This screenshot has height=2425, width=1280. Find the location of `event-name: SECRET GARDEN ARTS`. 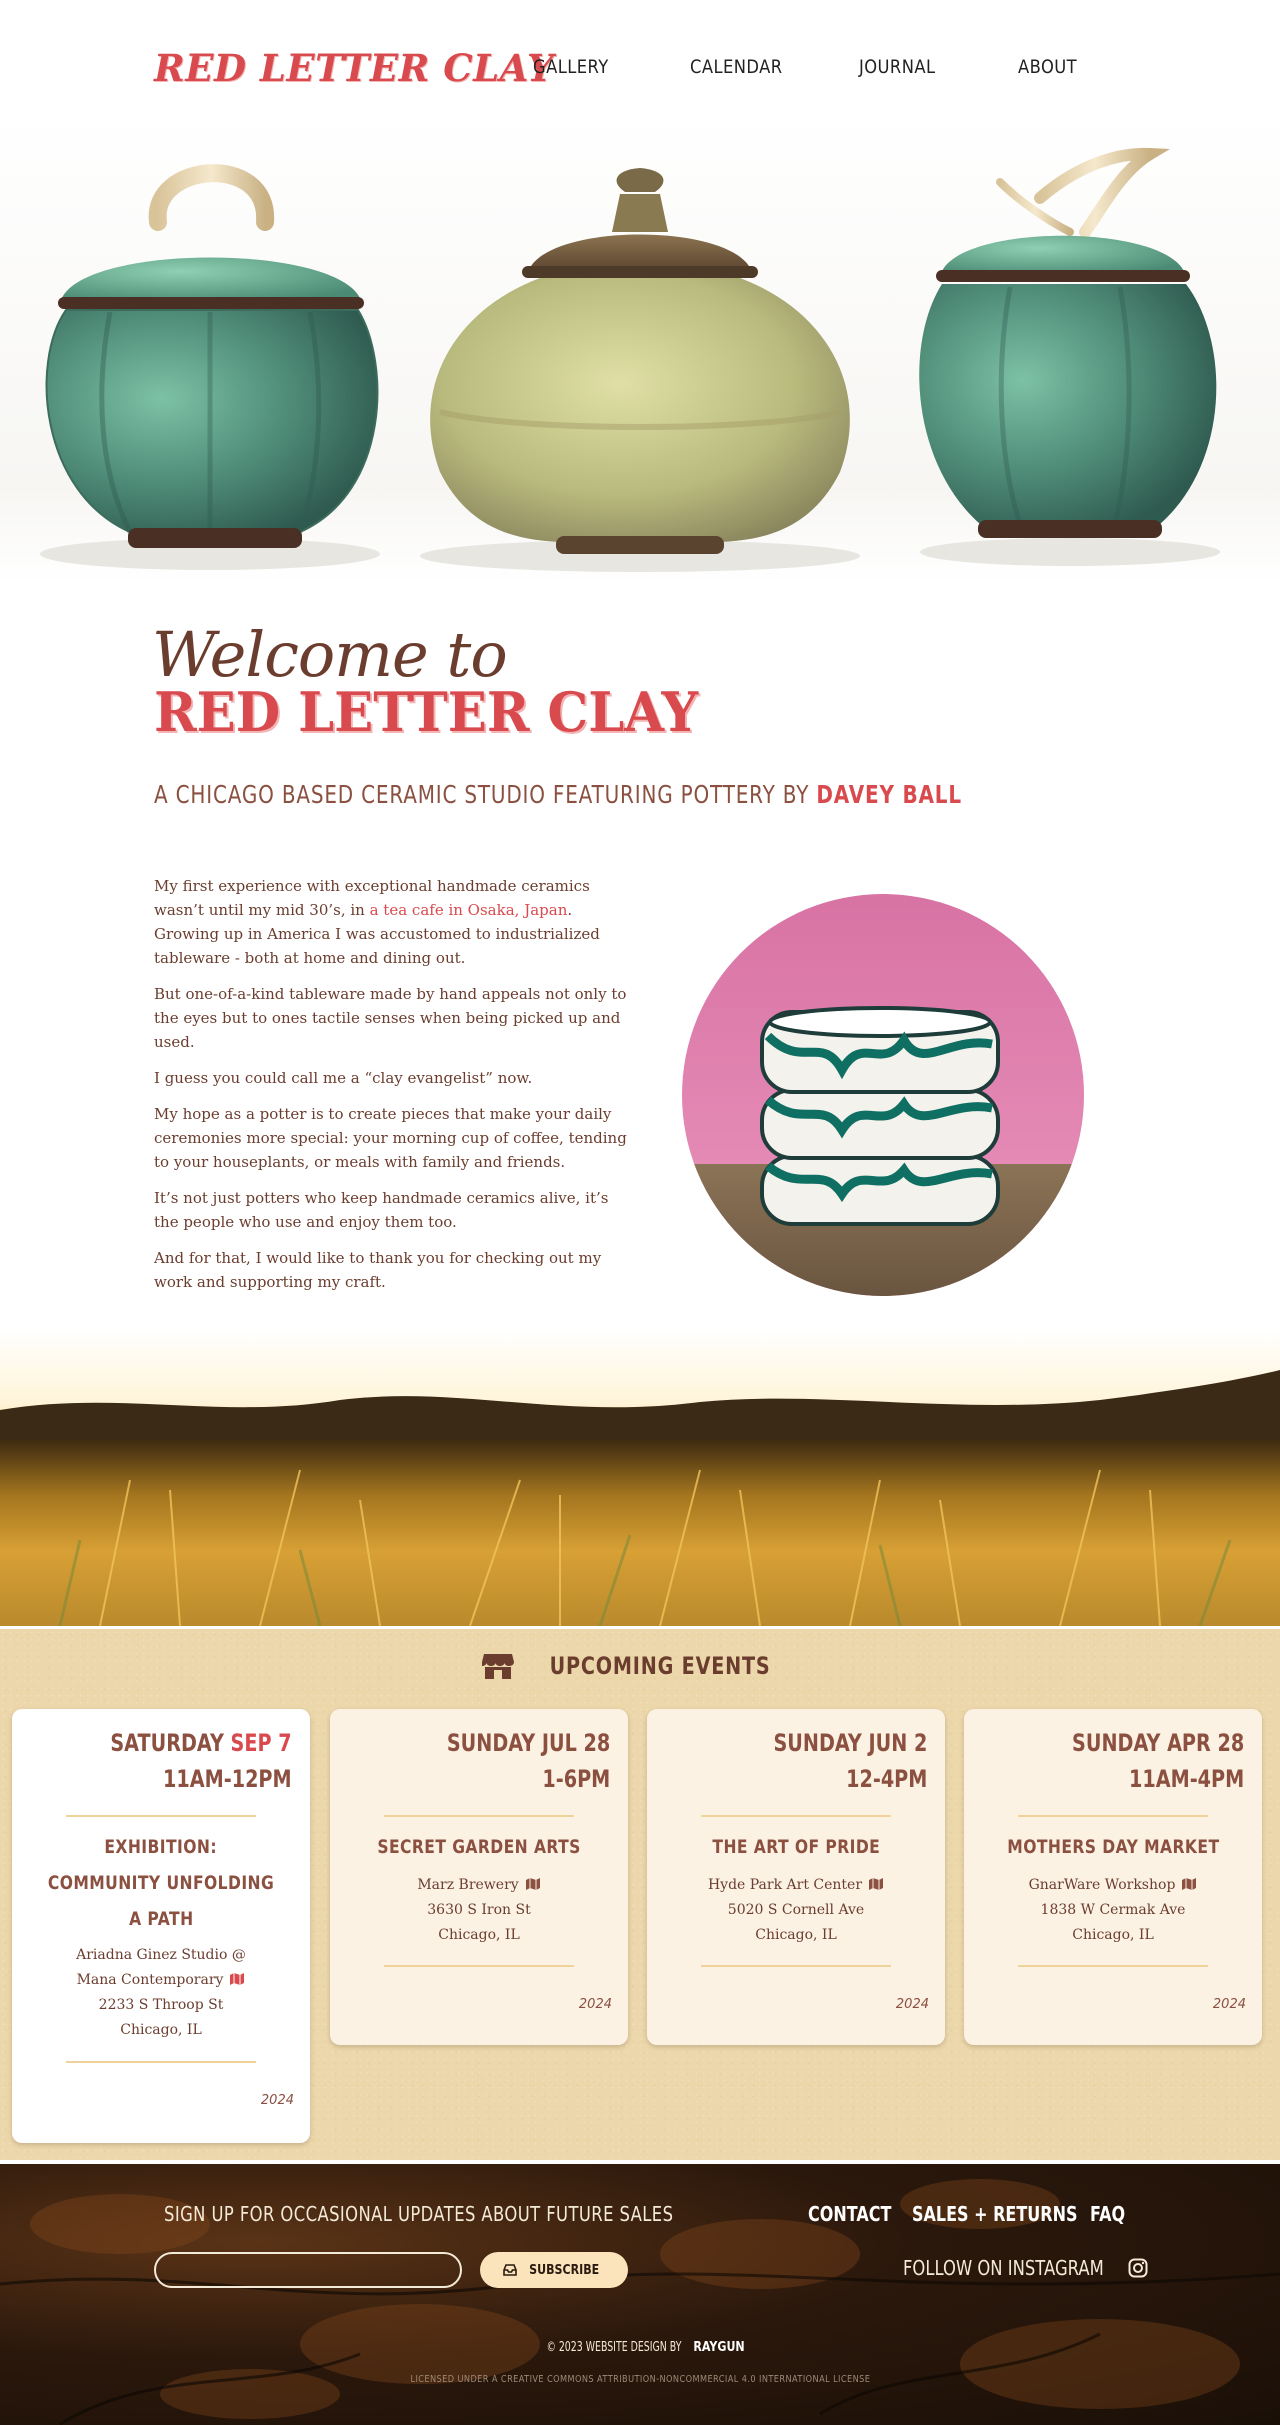

event-name: SECRET GARDEN ARTS is located at coordinates (479, 1847).